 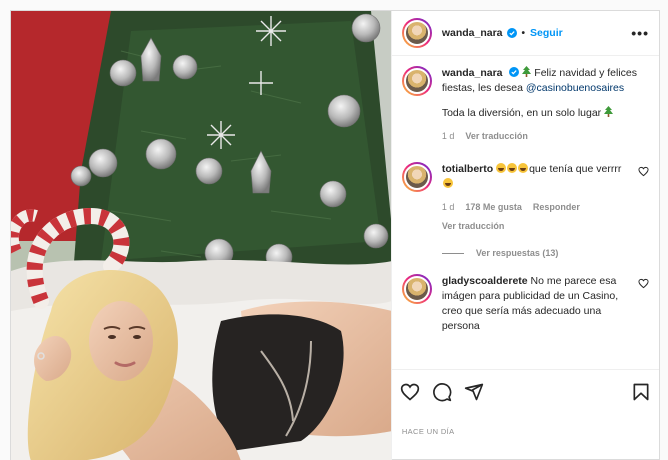 I want to click on view-replies-button: Ver respuestas (13), so click(x=545, y=253).